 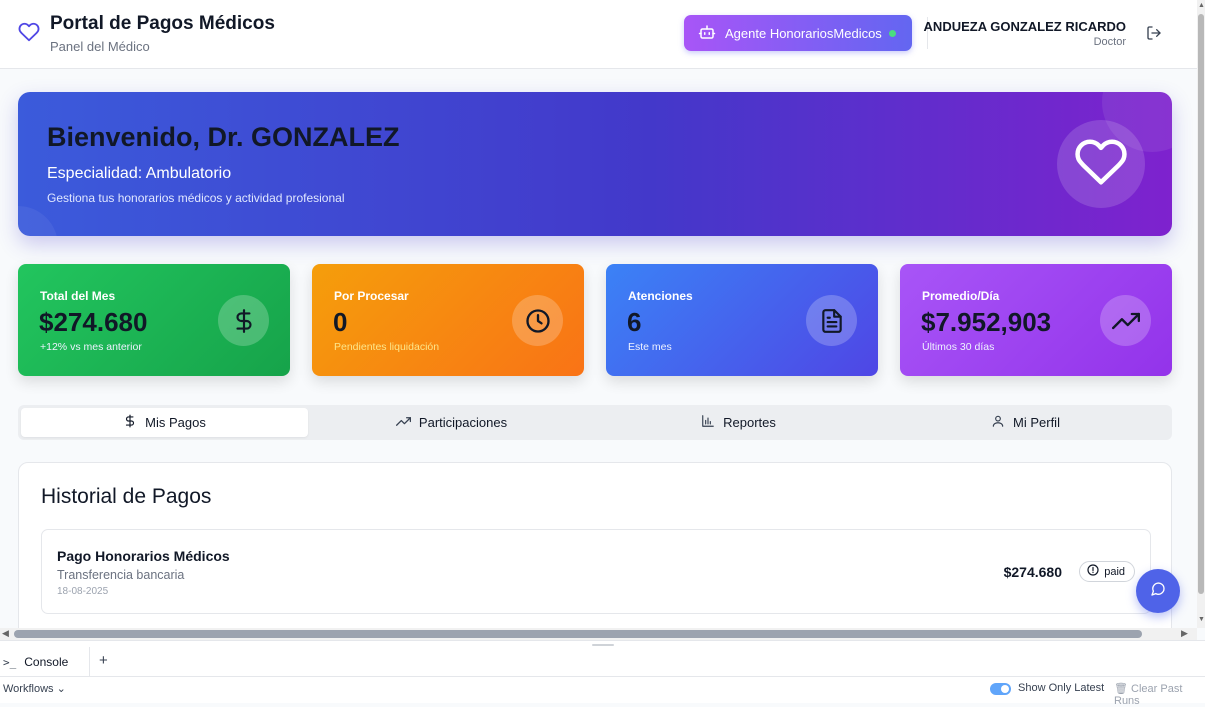 I want to click on stat-card-daily-average: Promedio/Día $7.952,903 Últimos 30 días, so click(x=1036, y=320).